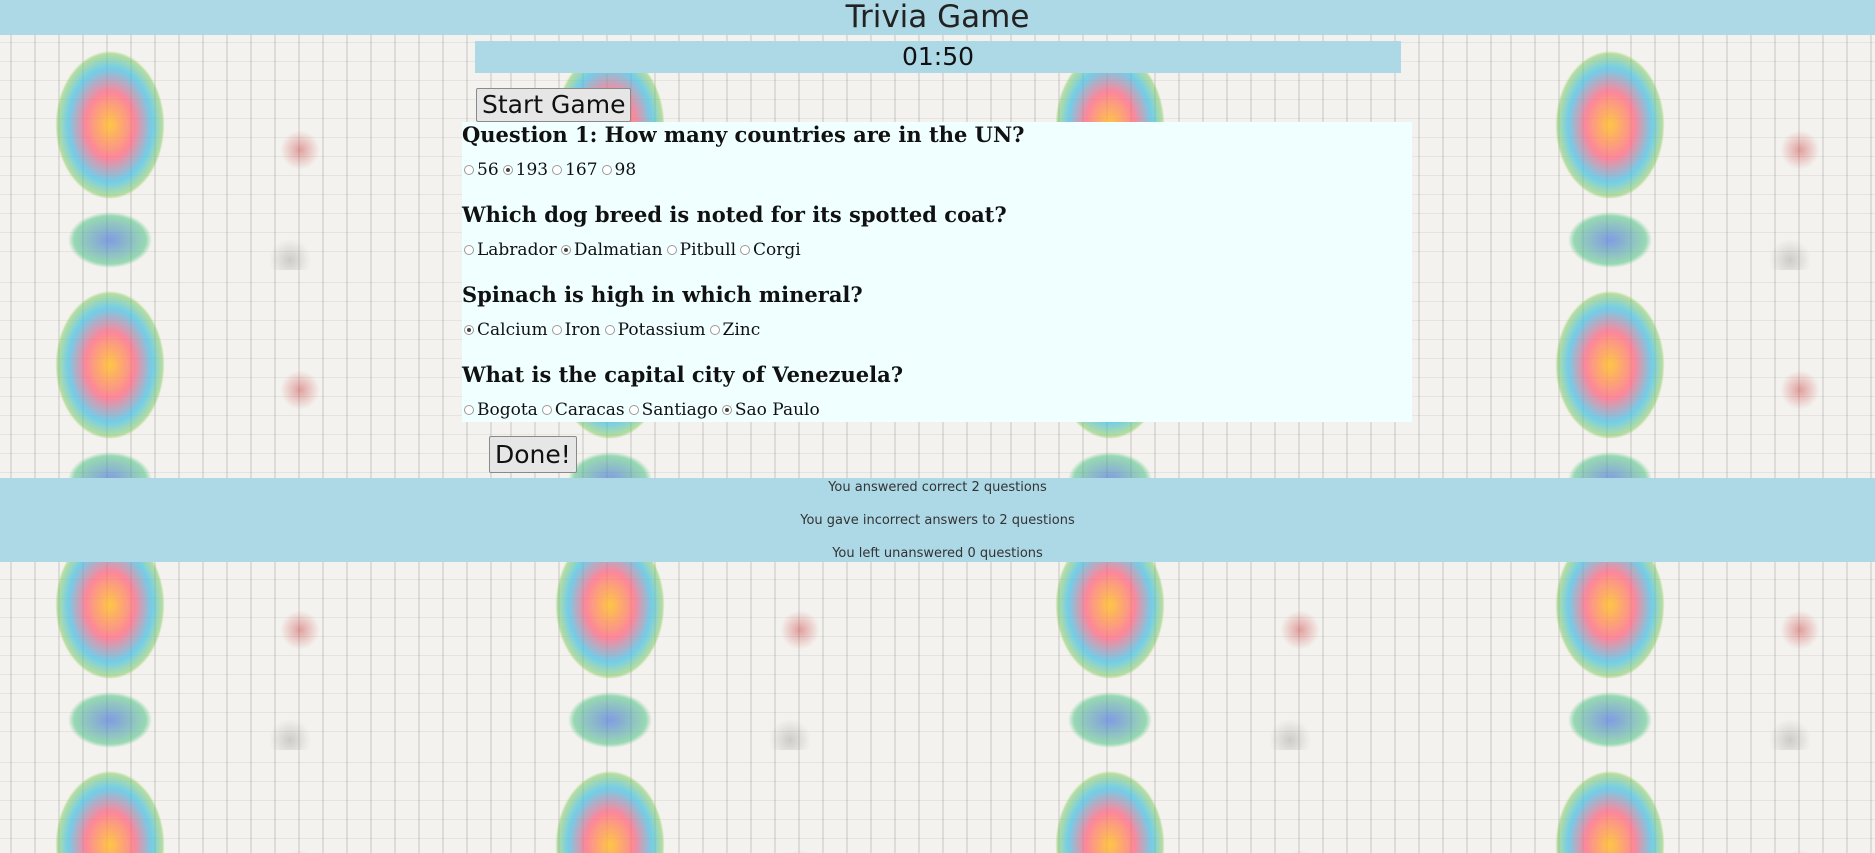  I want to click on radio-option-calcium, so click(469, 330).